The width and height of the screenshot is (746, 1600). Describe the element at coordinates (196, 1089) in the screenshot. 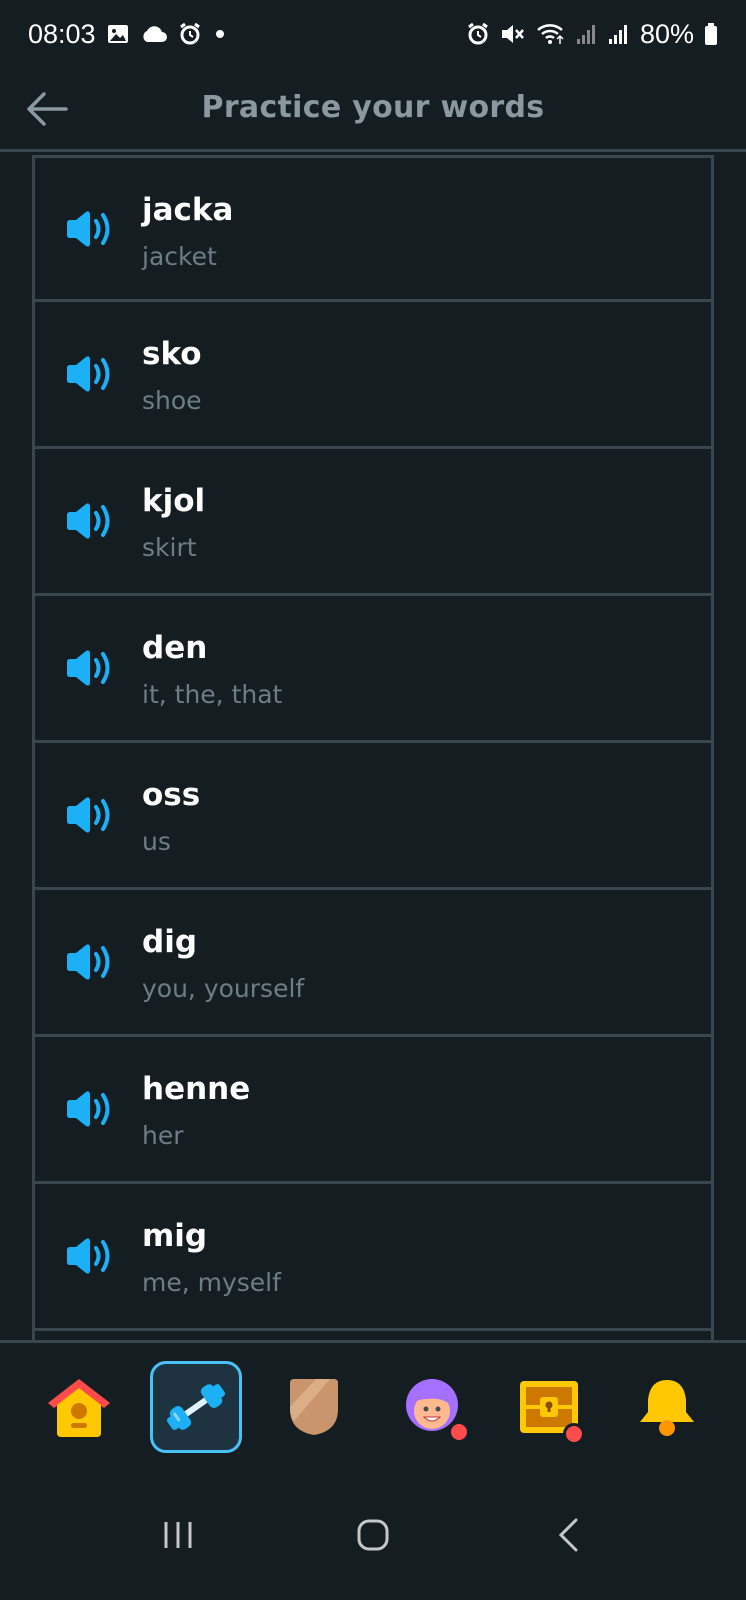

I see `word-text: henne` at that location.